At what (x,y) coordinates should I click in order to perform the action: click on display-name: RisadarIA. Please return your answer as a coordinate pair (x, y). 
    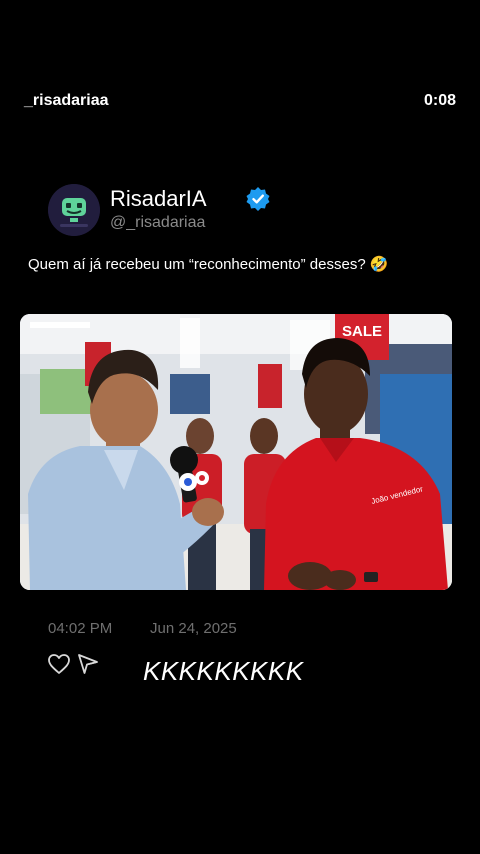
    Looking at the image, I should click on (158, 199).